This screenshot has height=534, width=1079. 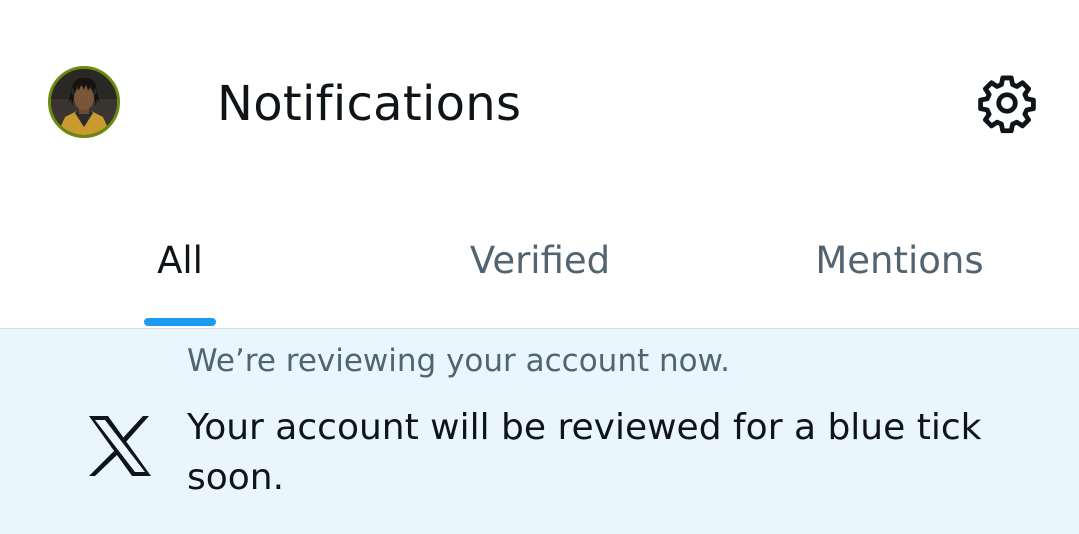 I want to click on tab-mentions: Mentions, so click(x=899, y=267).